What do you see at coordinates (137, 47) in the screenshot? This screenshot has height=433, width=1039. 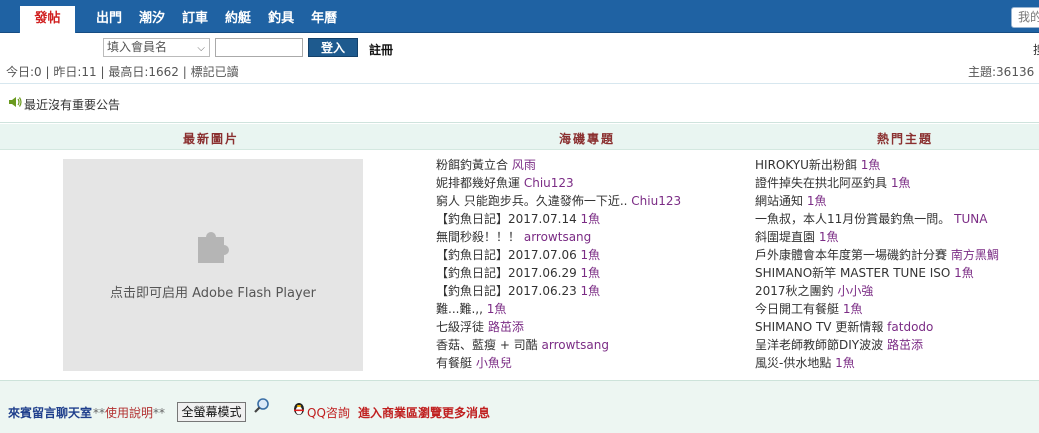 I see `member-select-label: 填入會員名` at bounding box center [137, 47].